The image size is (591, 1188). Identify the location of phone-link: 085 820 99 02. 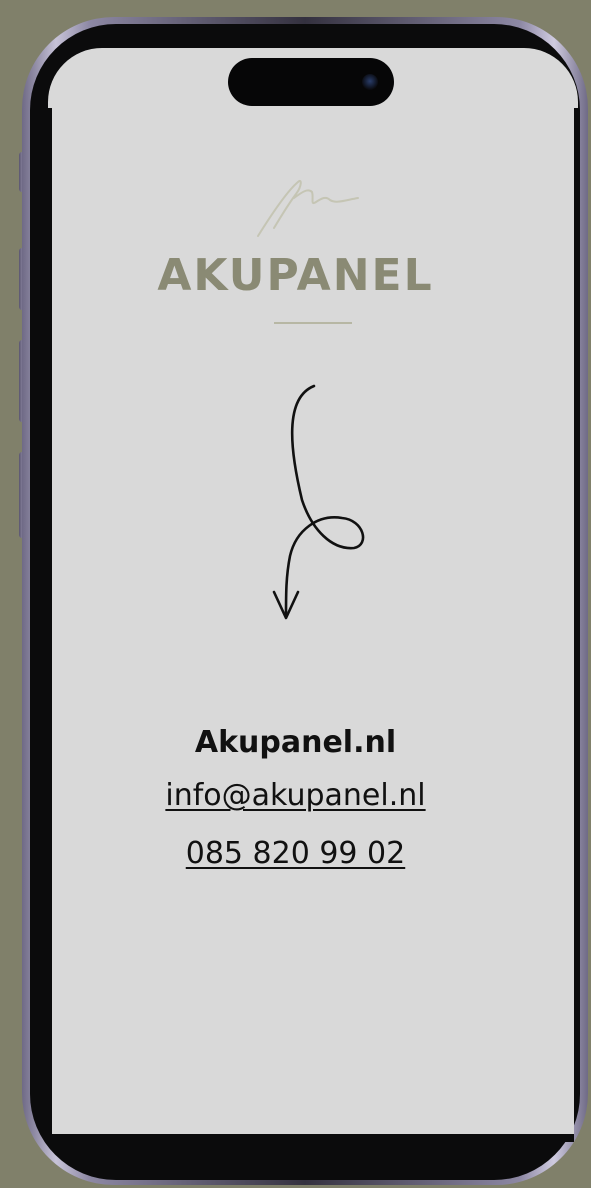
(295, 853).